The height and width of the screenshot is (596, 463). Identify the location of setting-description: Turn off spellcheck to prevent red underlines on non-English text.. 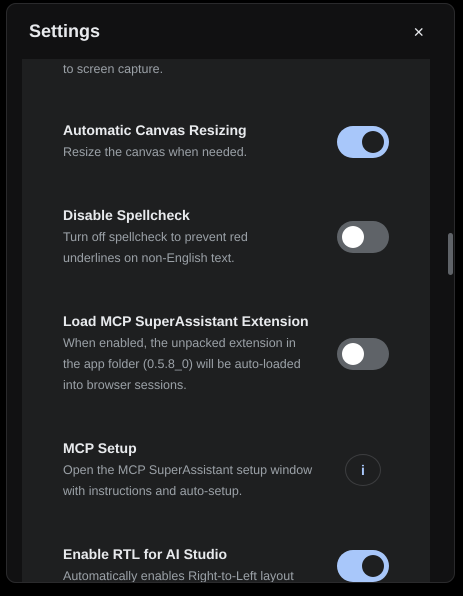
(155, 248).